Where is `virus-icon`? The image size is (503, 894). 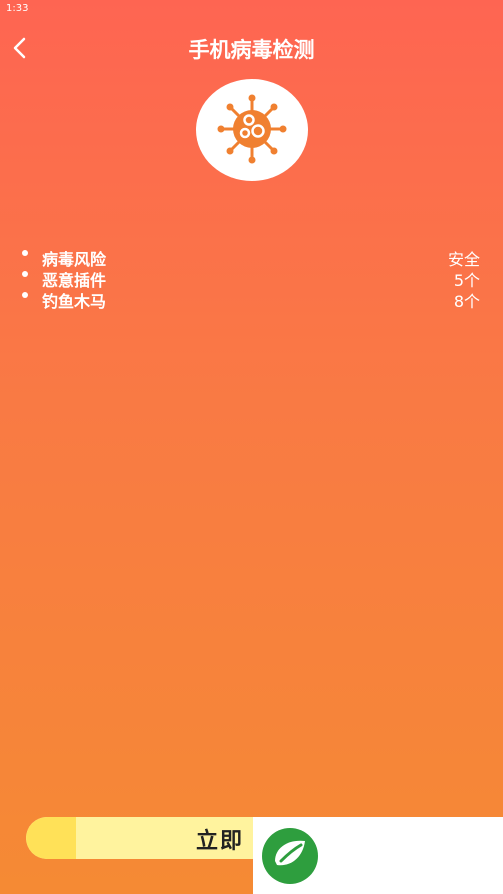
virus-icon is located at coordinates (252, 129).